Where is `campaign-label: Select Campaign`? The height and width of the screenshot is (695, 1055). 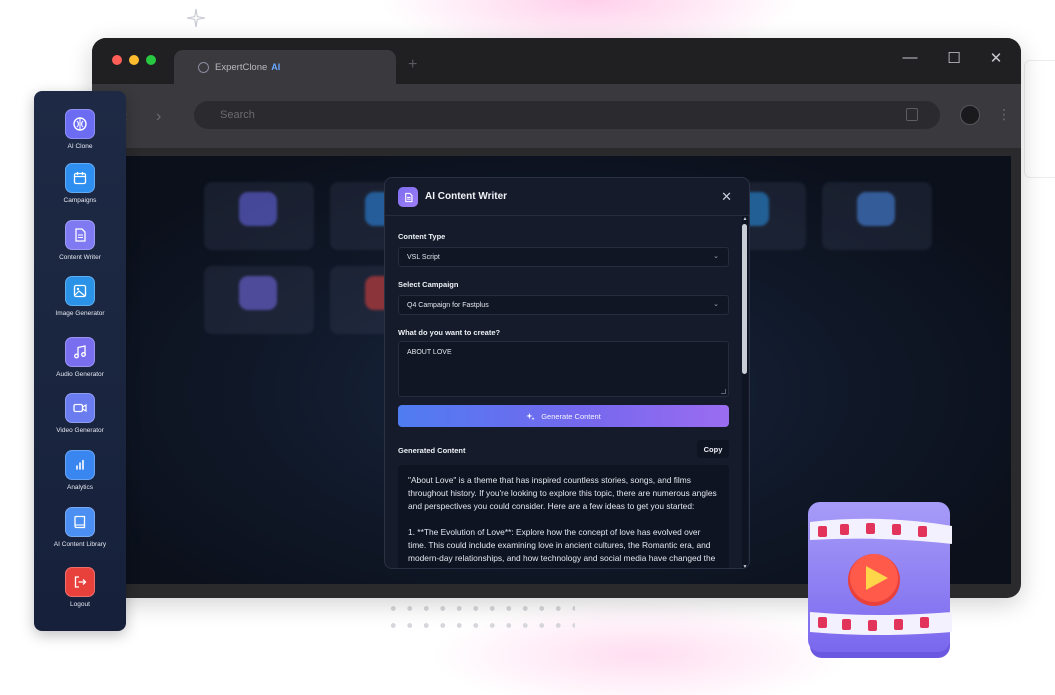
campaign-label: Select Campaign is located at coordinates (428, 284).